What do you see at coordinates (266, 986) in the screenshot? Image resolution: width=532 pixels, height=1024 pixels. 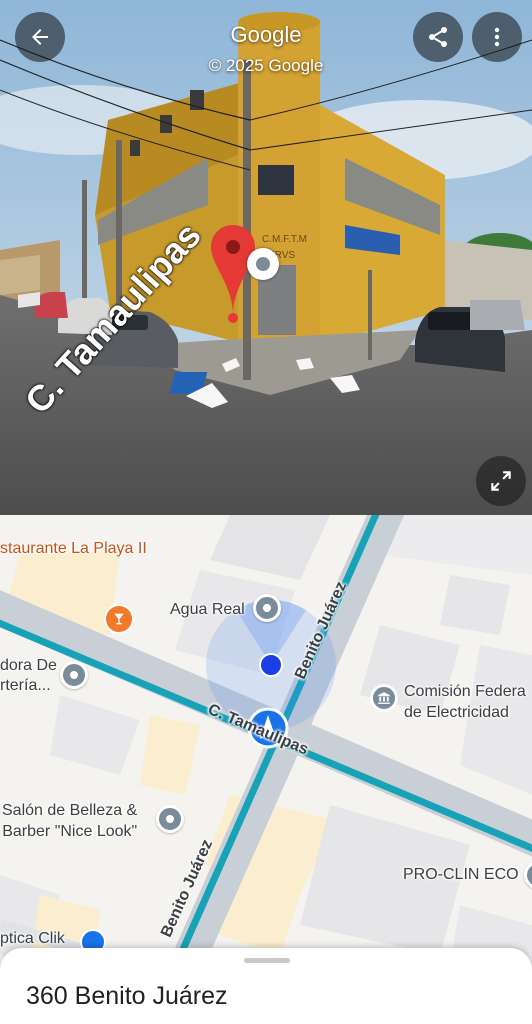 I see `bottom-sheet: 360 Benito Juárez` at bounding box center [266, 986].